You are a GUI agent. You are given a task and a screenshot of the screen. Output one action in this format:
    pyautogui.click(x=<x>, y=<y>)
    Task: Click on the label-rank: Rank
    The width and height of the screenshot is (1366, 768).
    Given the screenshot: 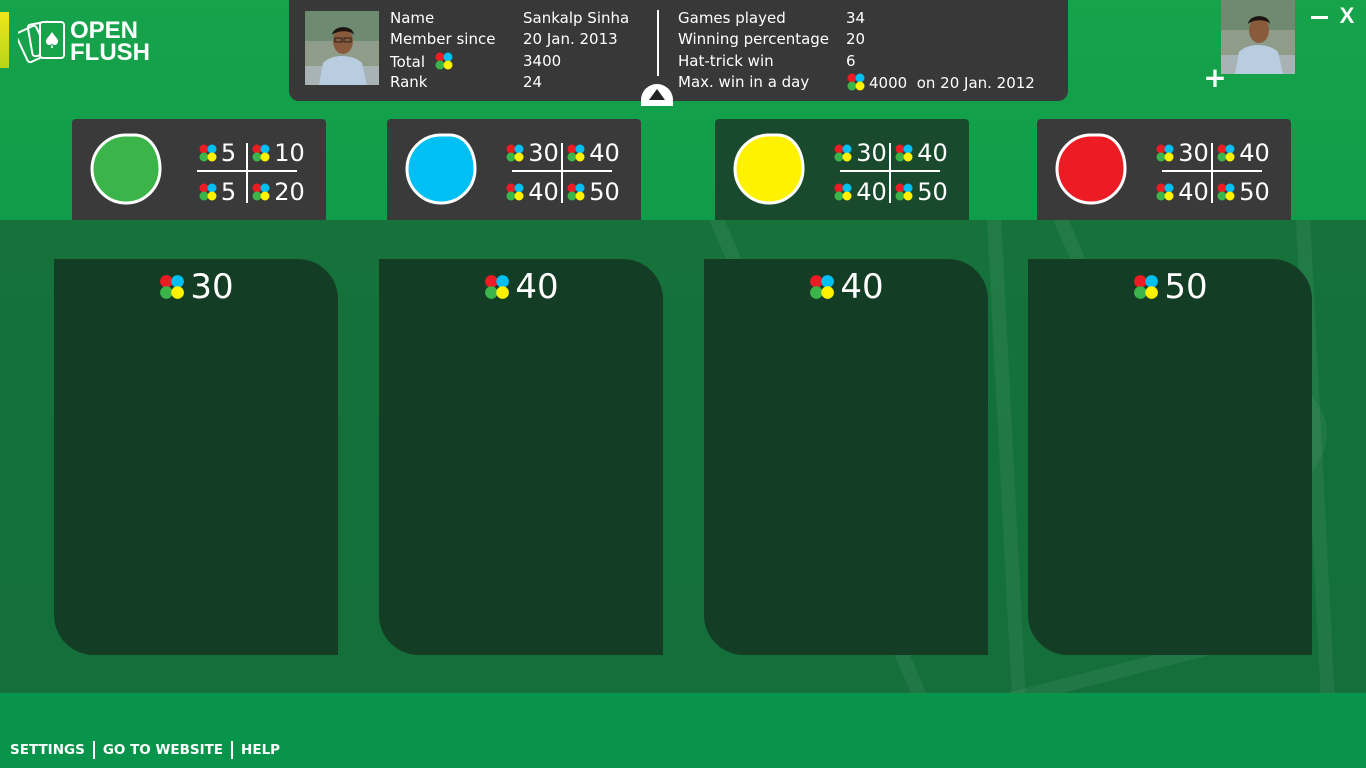 What is the action you would take?
    pyautogui.click(x=409, y=81)
    